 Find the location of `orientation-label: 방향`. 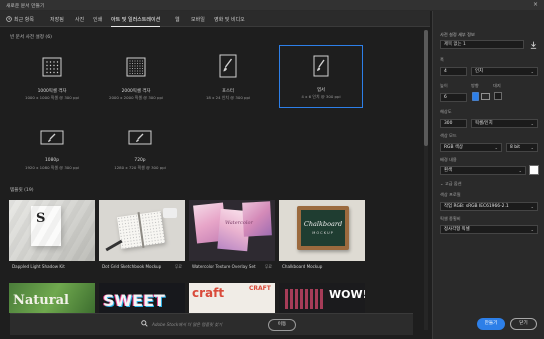

orientation-label: 방향 is located at coordinates (475, 85).